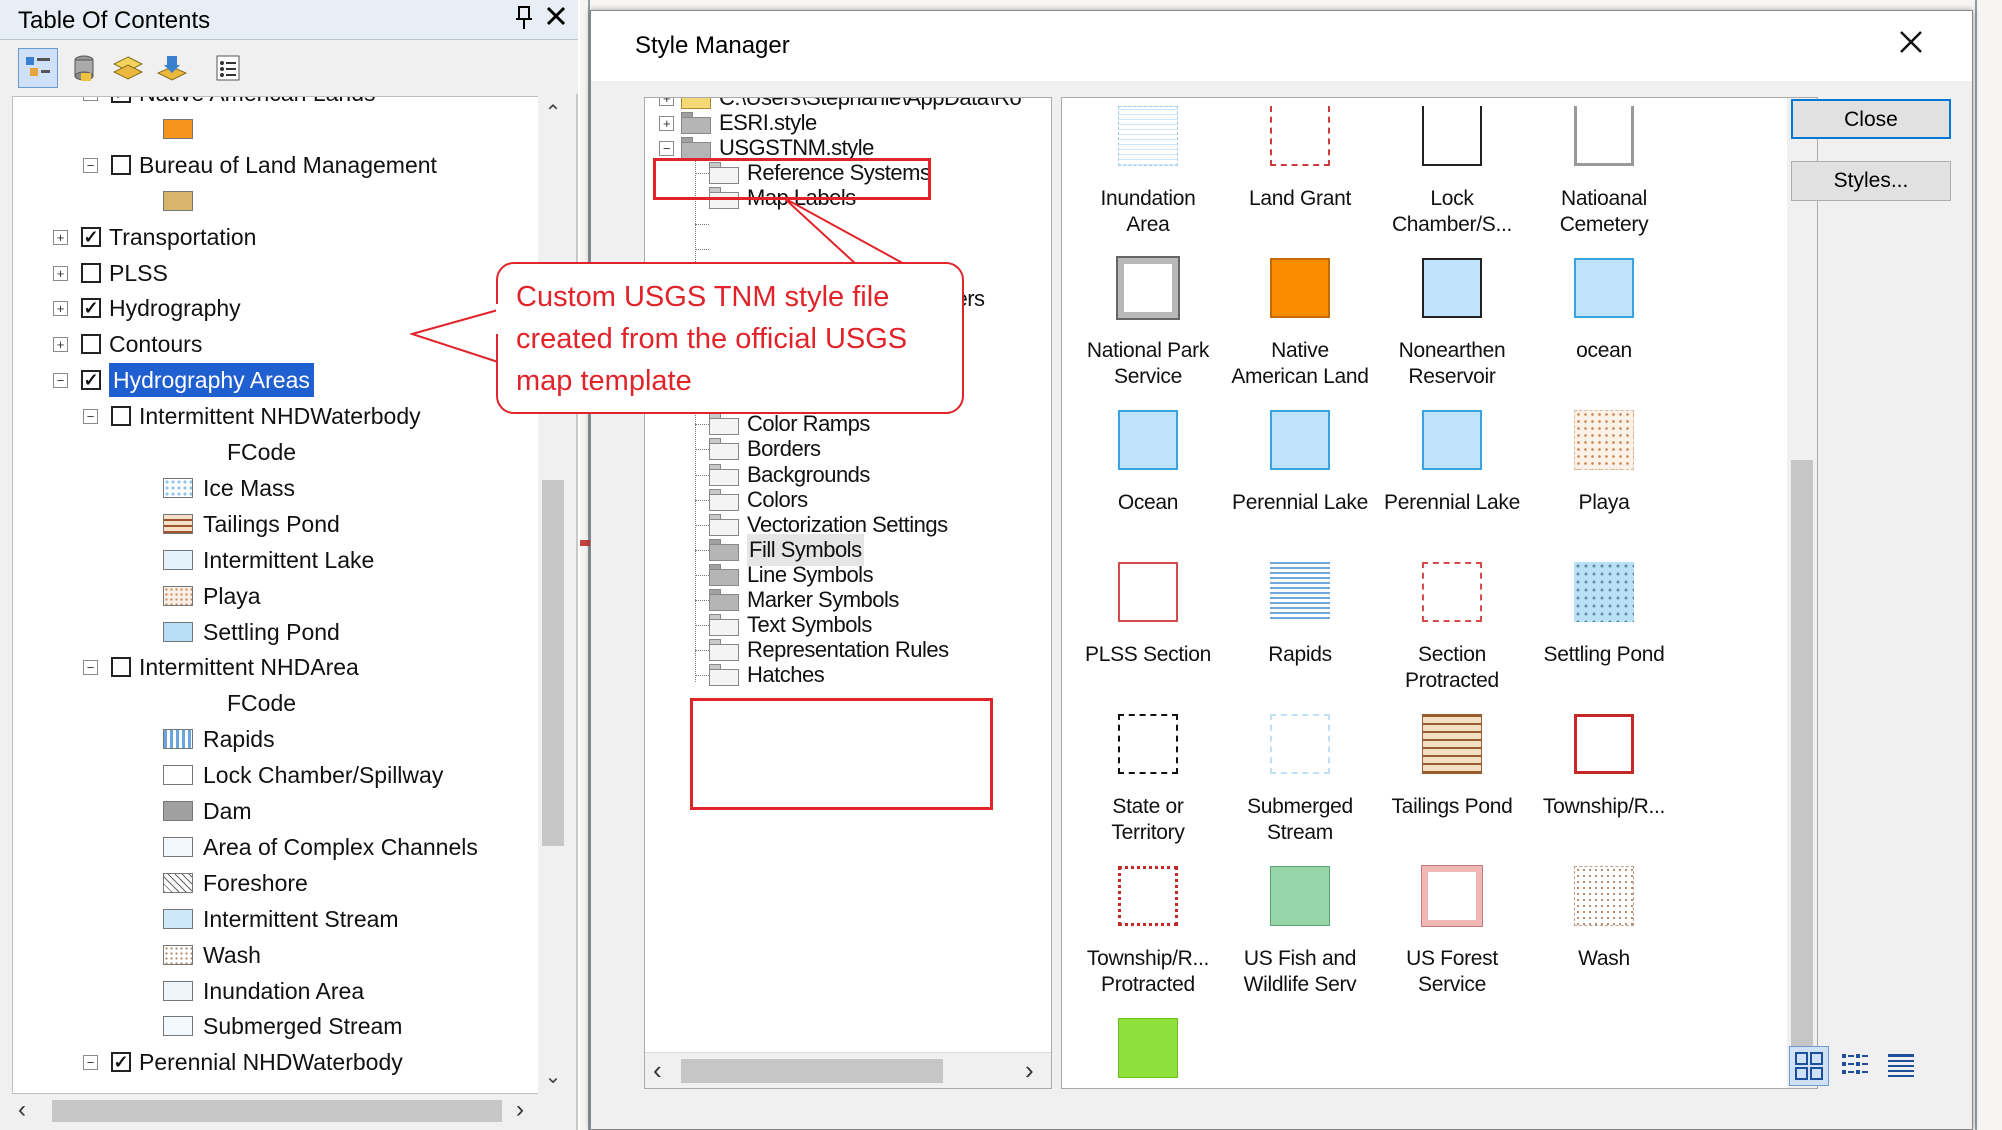  Describe the element at coordinates (273, 596) in the screenshot. I see `toc-layer-row: Playa` at that location.